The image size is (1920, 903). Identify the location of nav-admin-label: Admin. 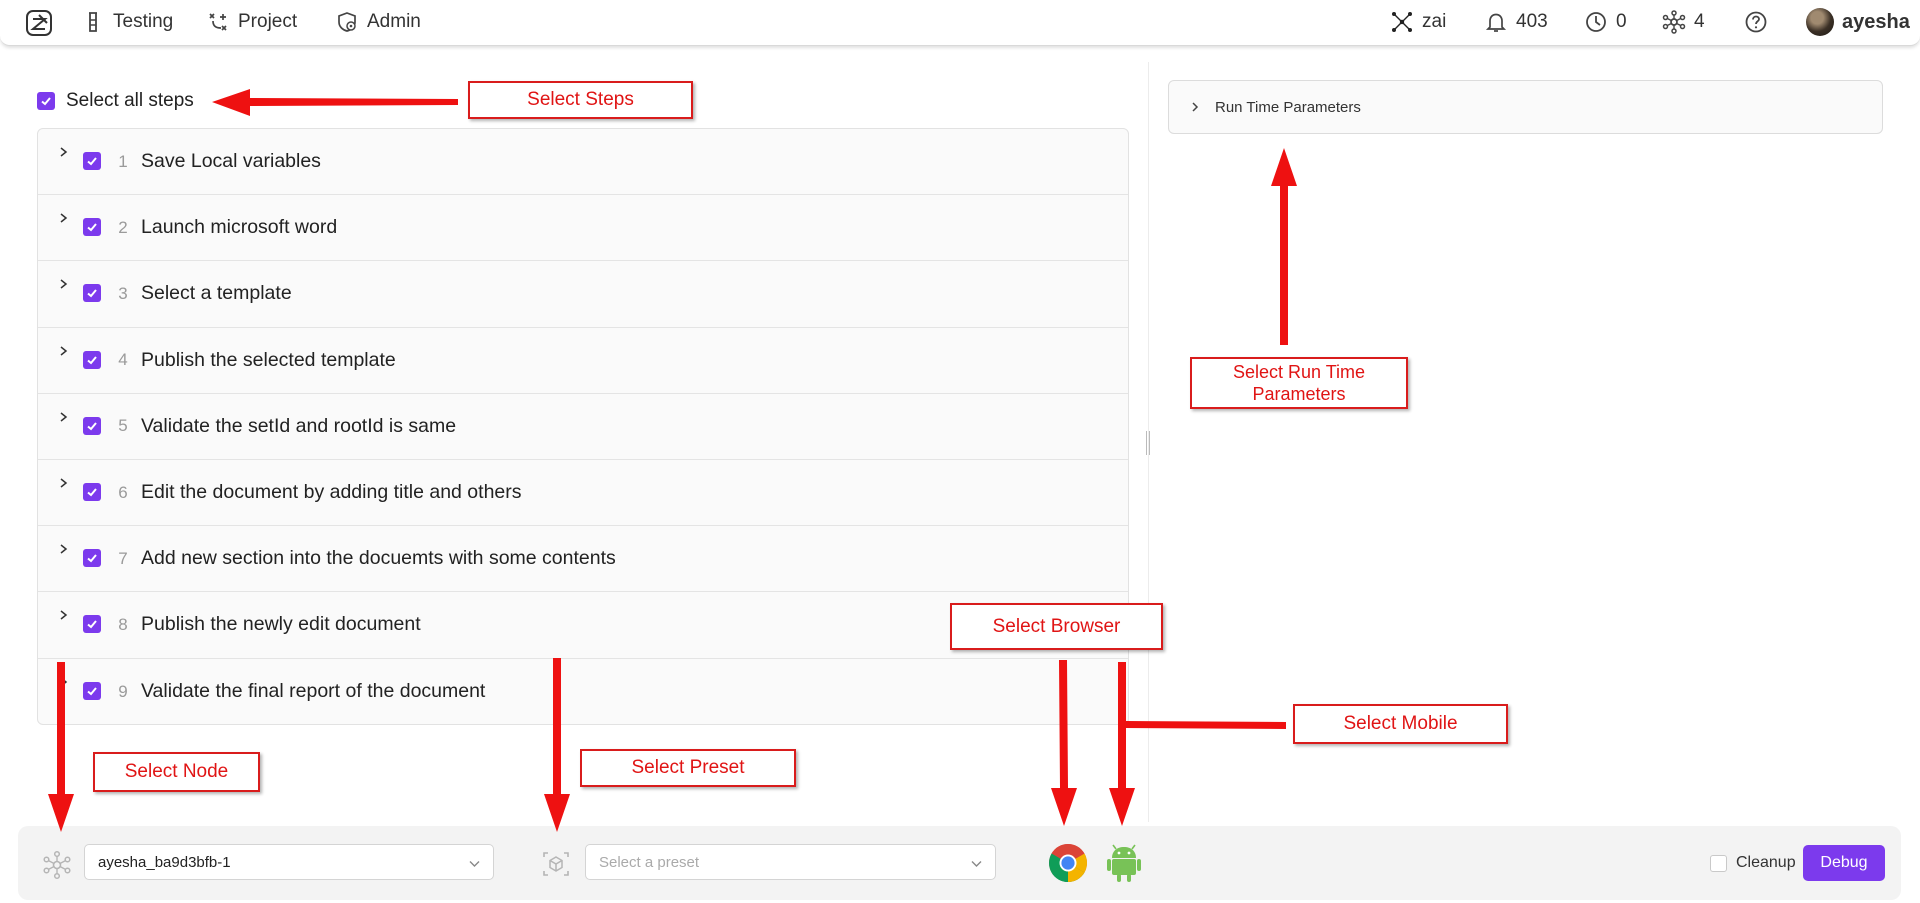
(394, 21).